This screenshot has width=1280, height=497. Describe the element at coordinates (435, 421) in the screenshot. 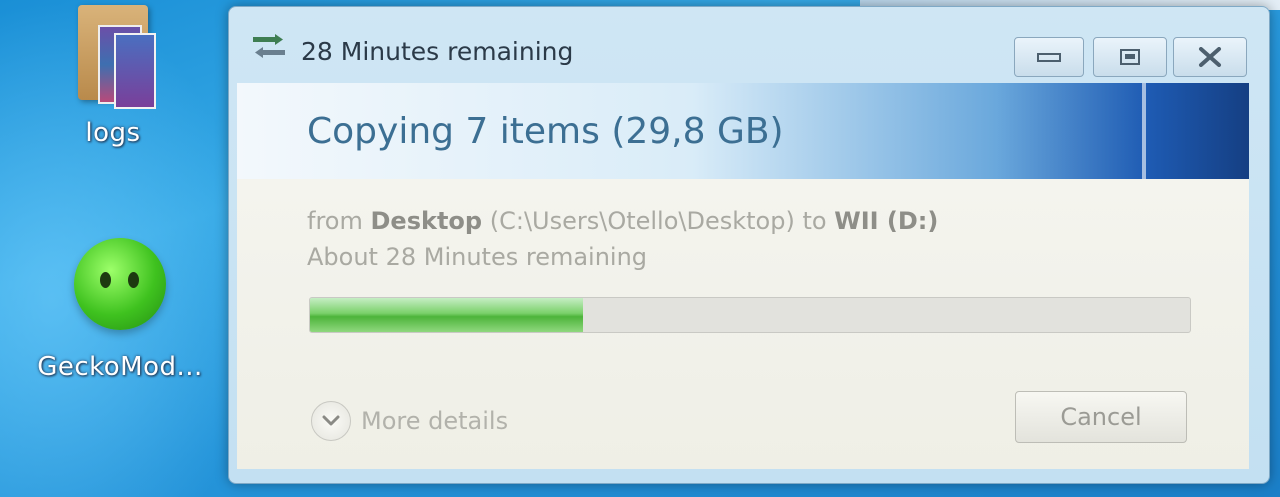

I see `more-details-label: More details` at that location.